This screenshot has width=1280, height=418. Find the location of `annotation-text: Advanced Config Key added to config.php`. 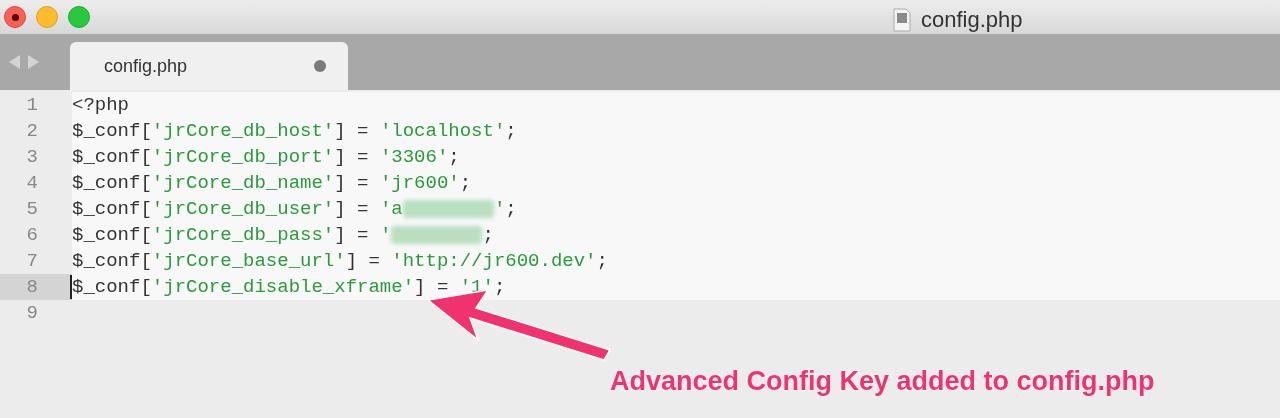

annotation-text: Advanced Config Key added to config.php is located at coordinates (882, 381).